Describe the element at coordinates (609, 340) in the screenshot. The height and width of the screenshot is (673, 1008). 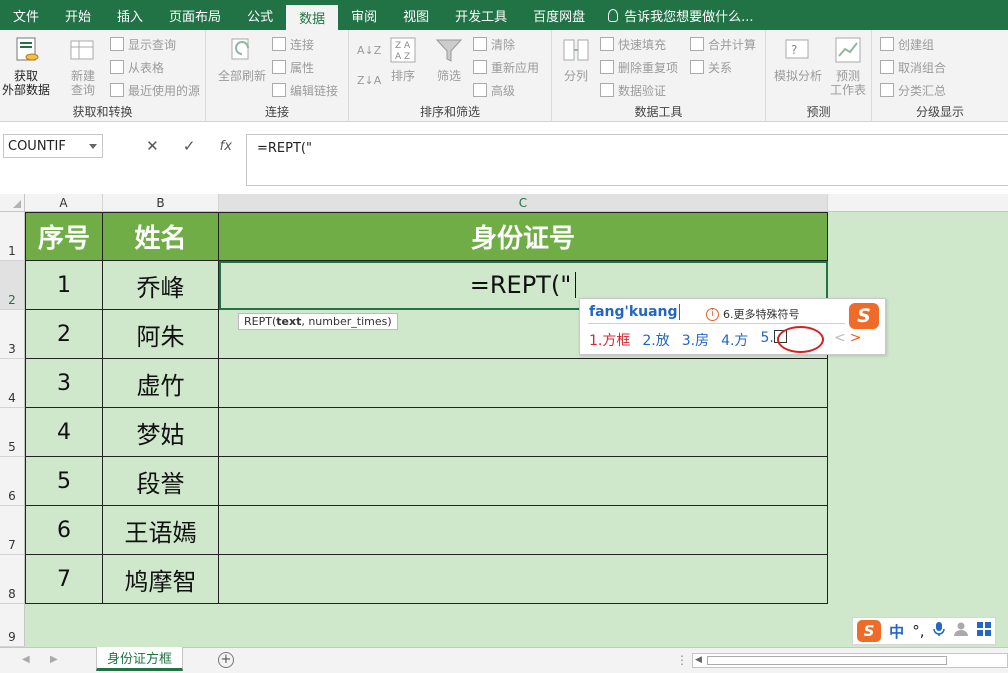
I see `ime-candidate-1: 1.方框` at that location.